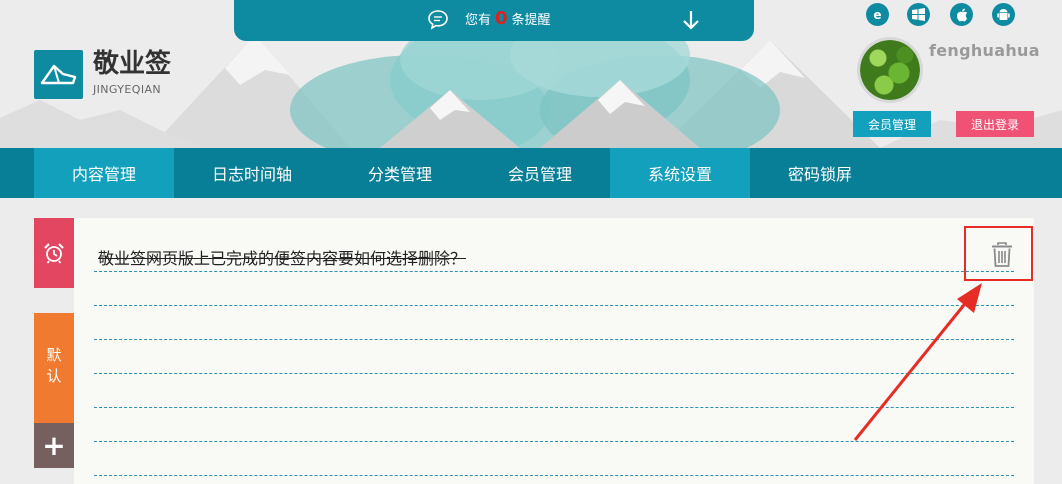 Image resolution: width=1062 pixels, height=484 pixels. I want to click on note-logo-icon, so click(58, 74).